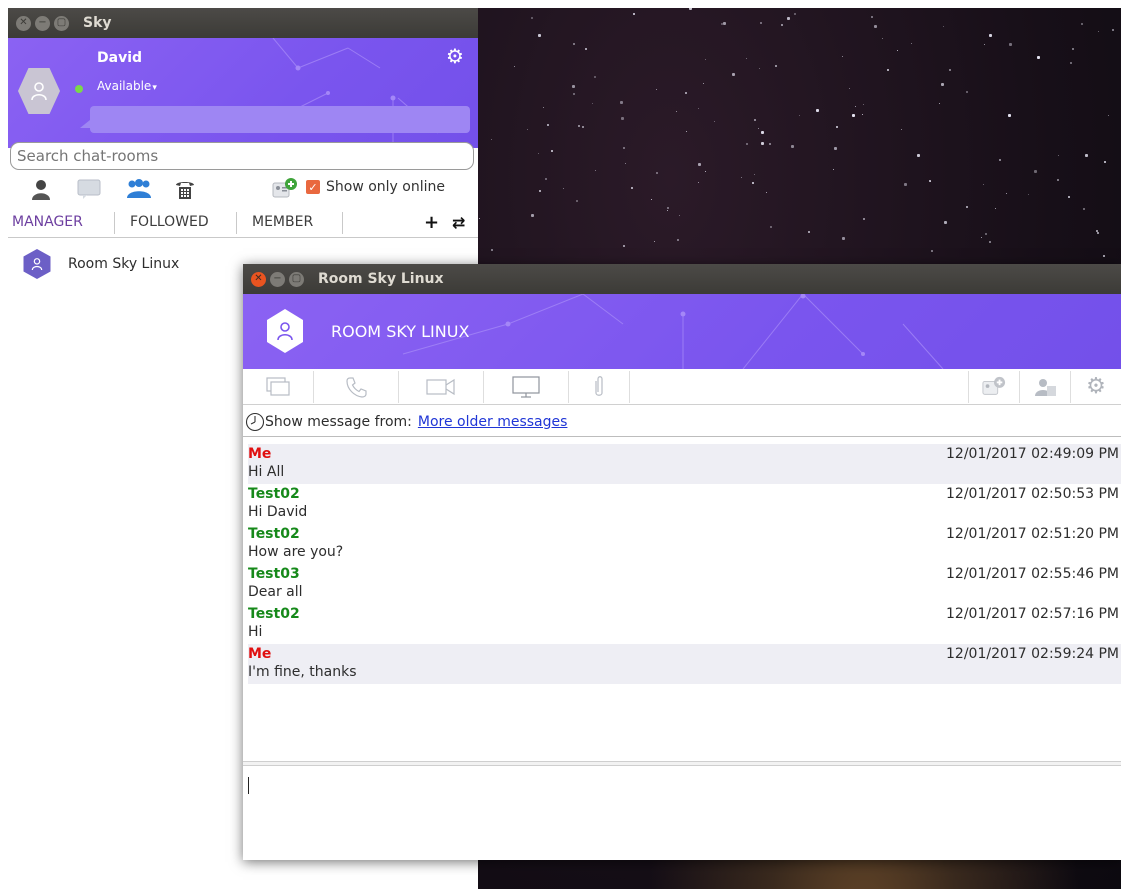  I want to click on phone-filter-button, so click(185, 189).